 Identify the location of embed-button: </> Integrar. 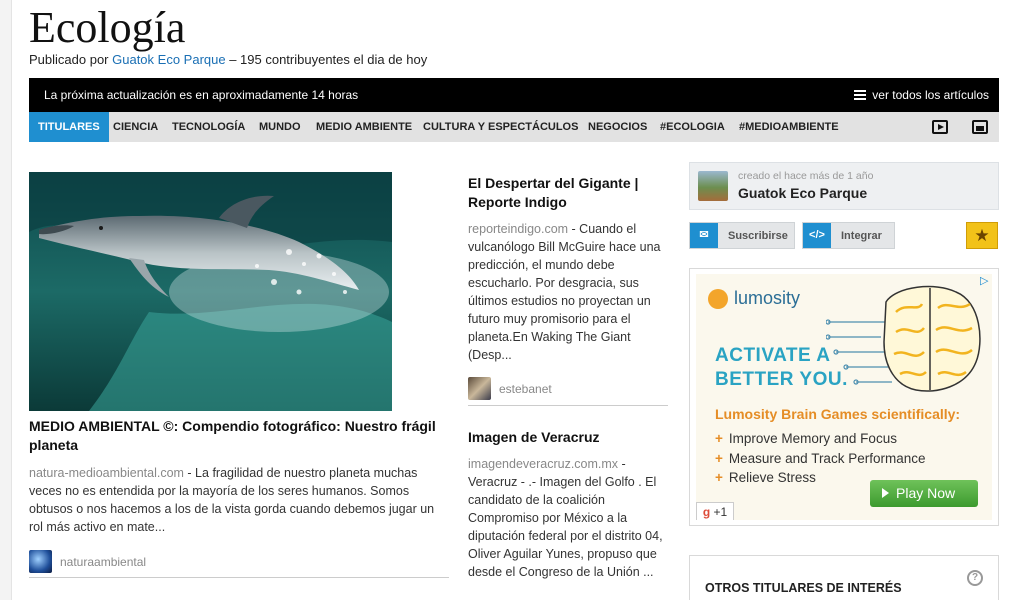
(848, 235).